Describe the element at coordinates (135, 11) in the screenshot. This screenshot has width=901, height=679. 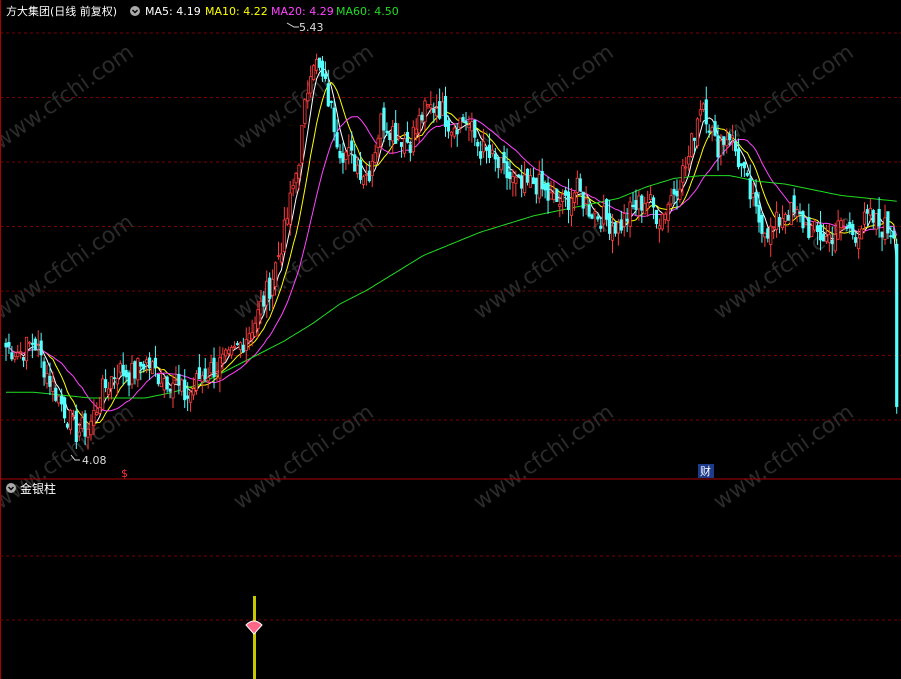
I see `collapse-chevron-icon` at that location.